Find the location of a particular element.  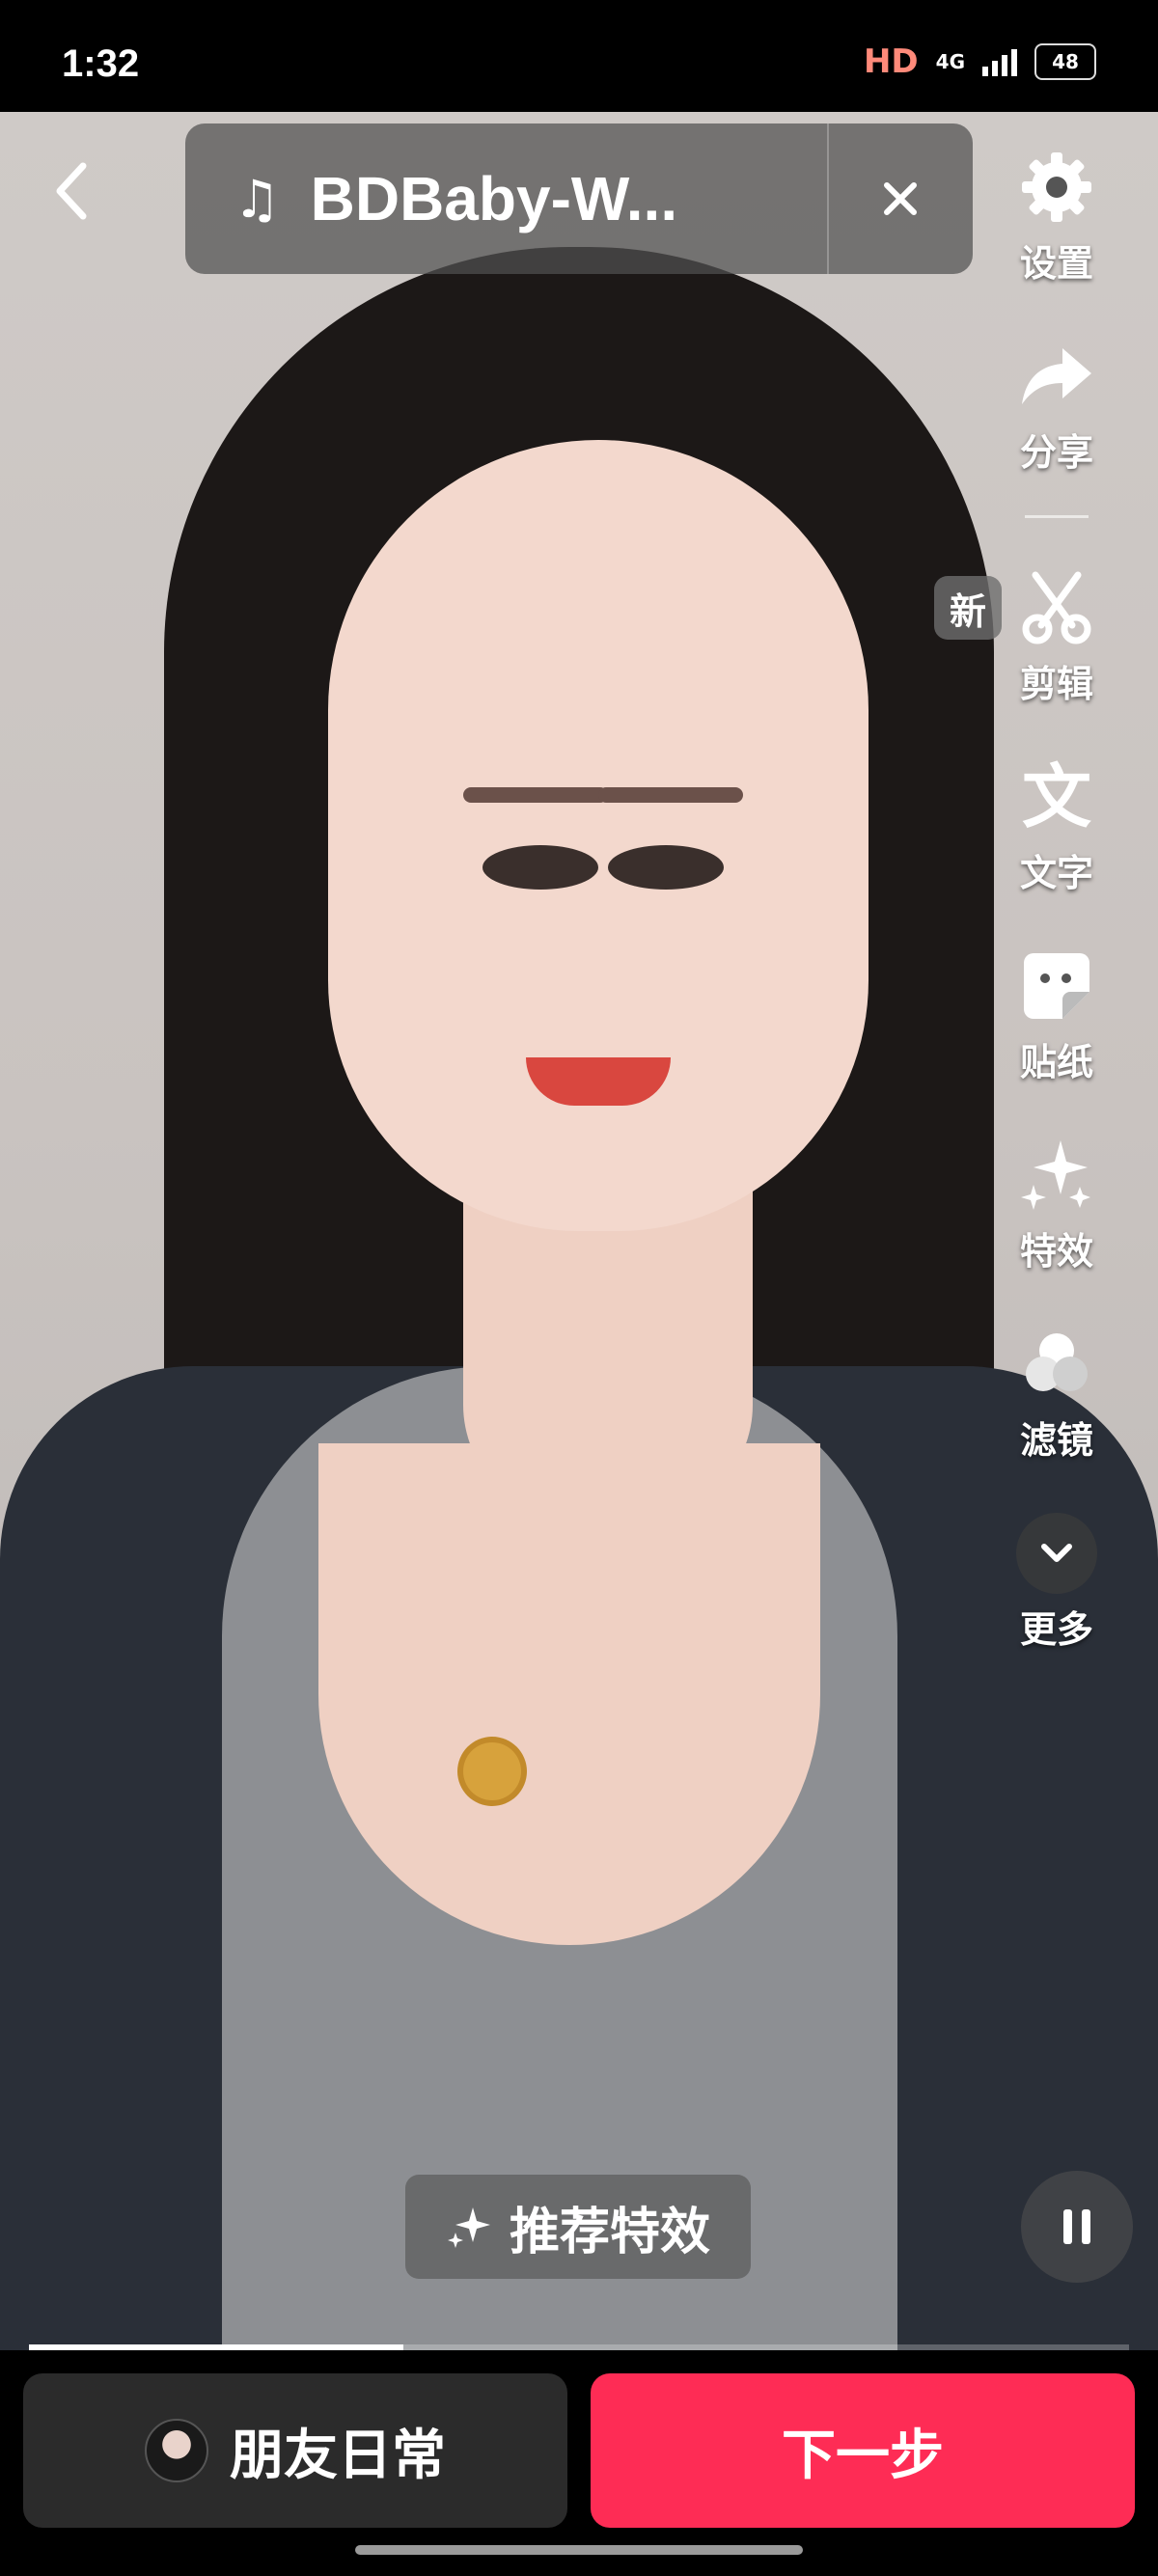

back-button is located at coordinates (71, 191).